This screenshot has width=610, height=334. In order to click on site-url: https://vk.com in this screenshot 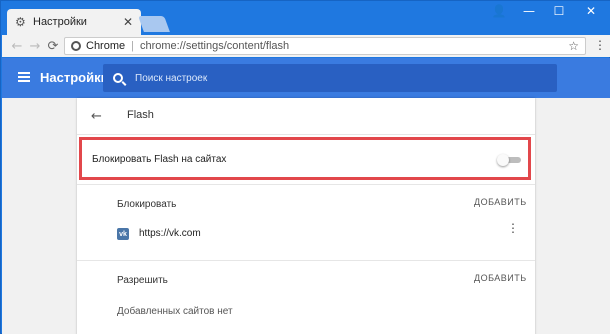, I will do `click(170, 233)`.